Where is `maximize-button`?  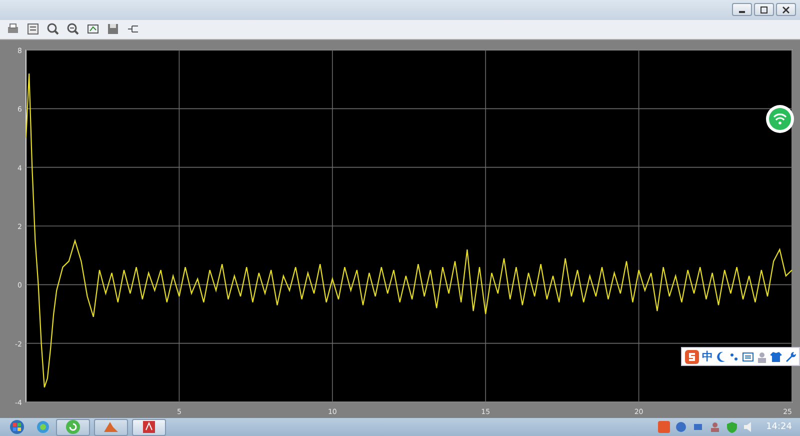
maximize-button is located at coordinates (764, 9).